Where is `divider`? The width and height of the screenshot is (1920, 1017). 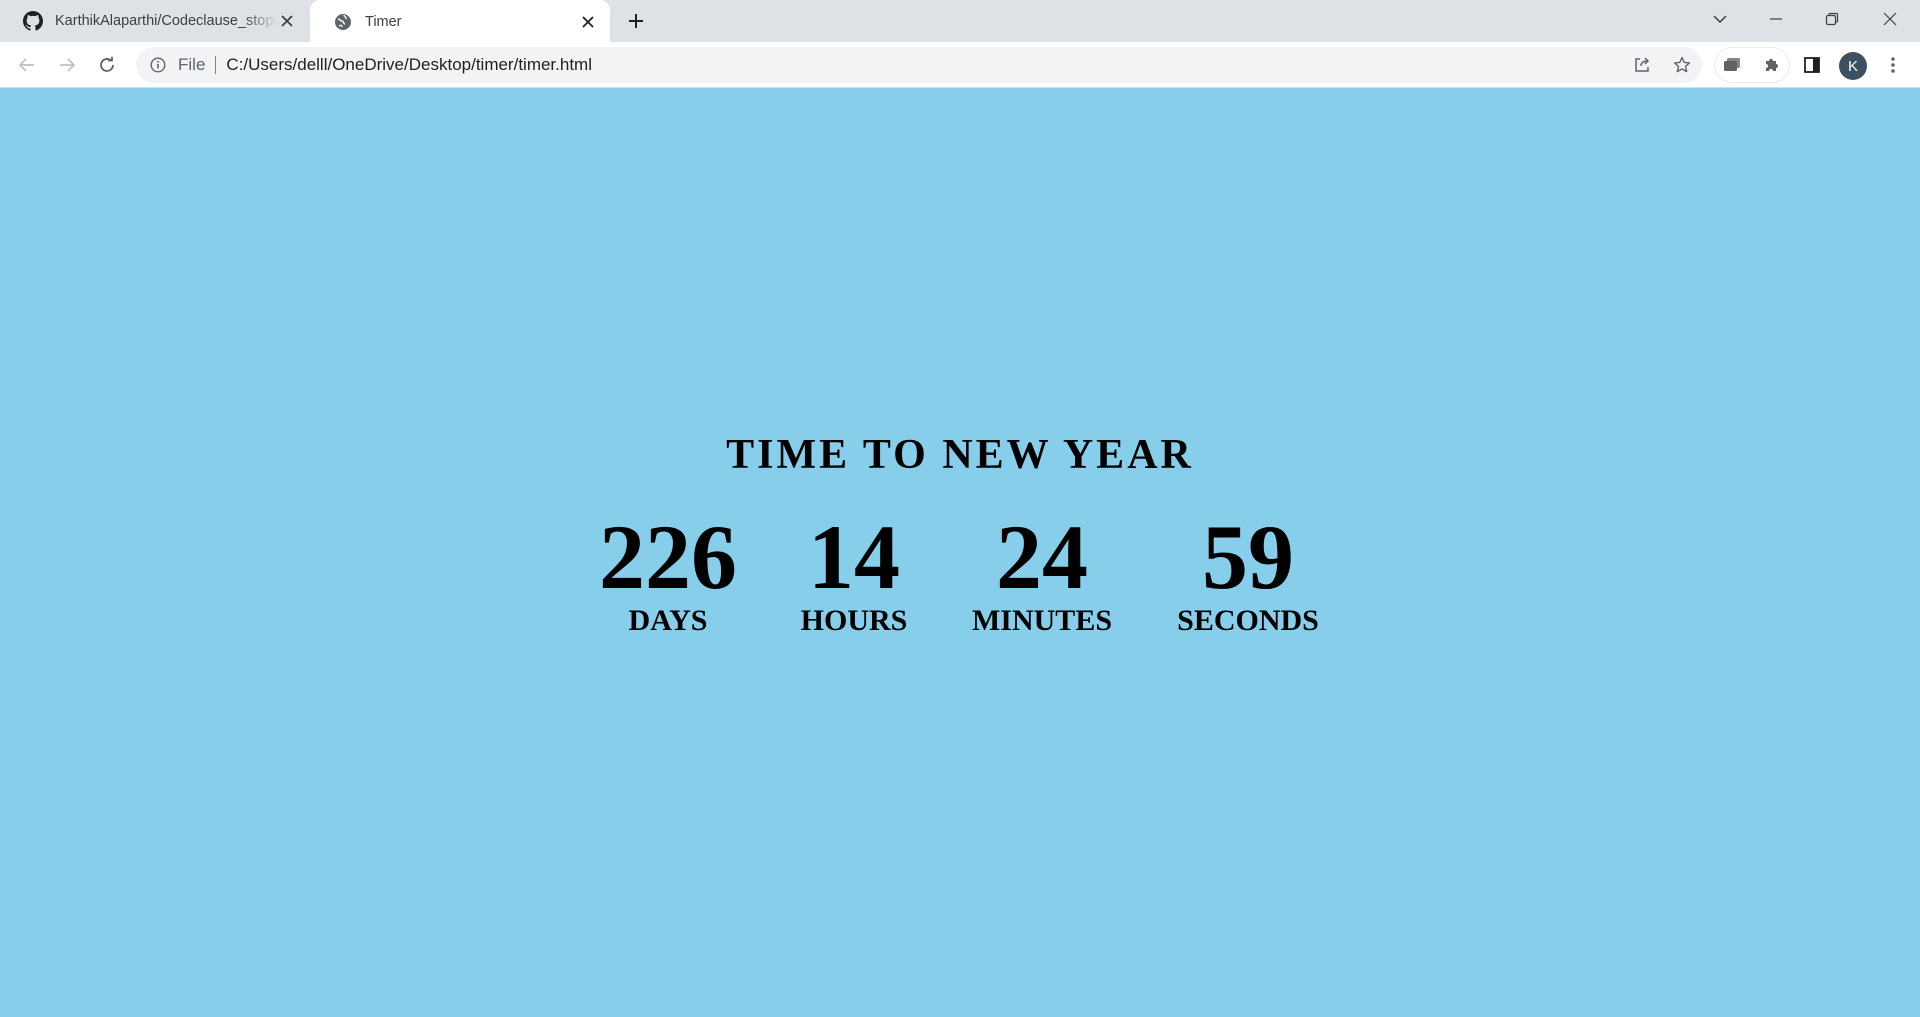 divider is located at coordinates (216, 65).